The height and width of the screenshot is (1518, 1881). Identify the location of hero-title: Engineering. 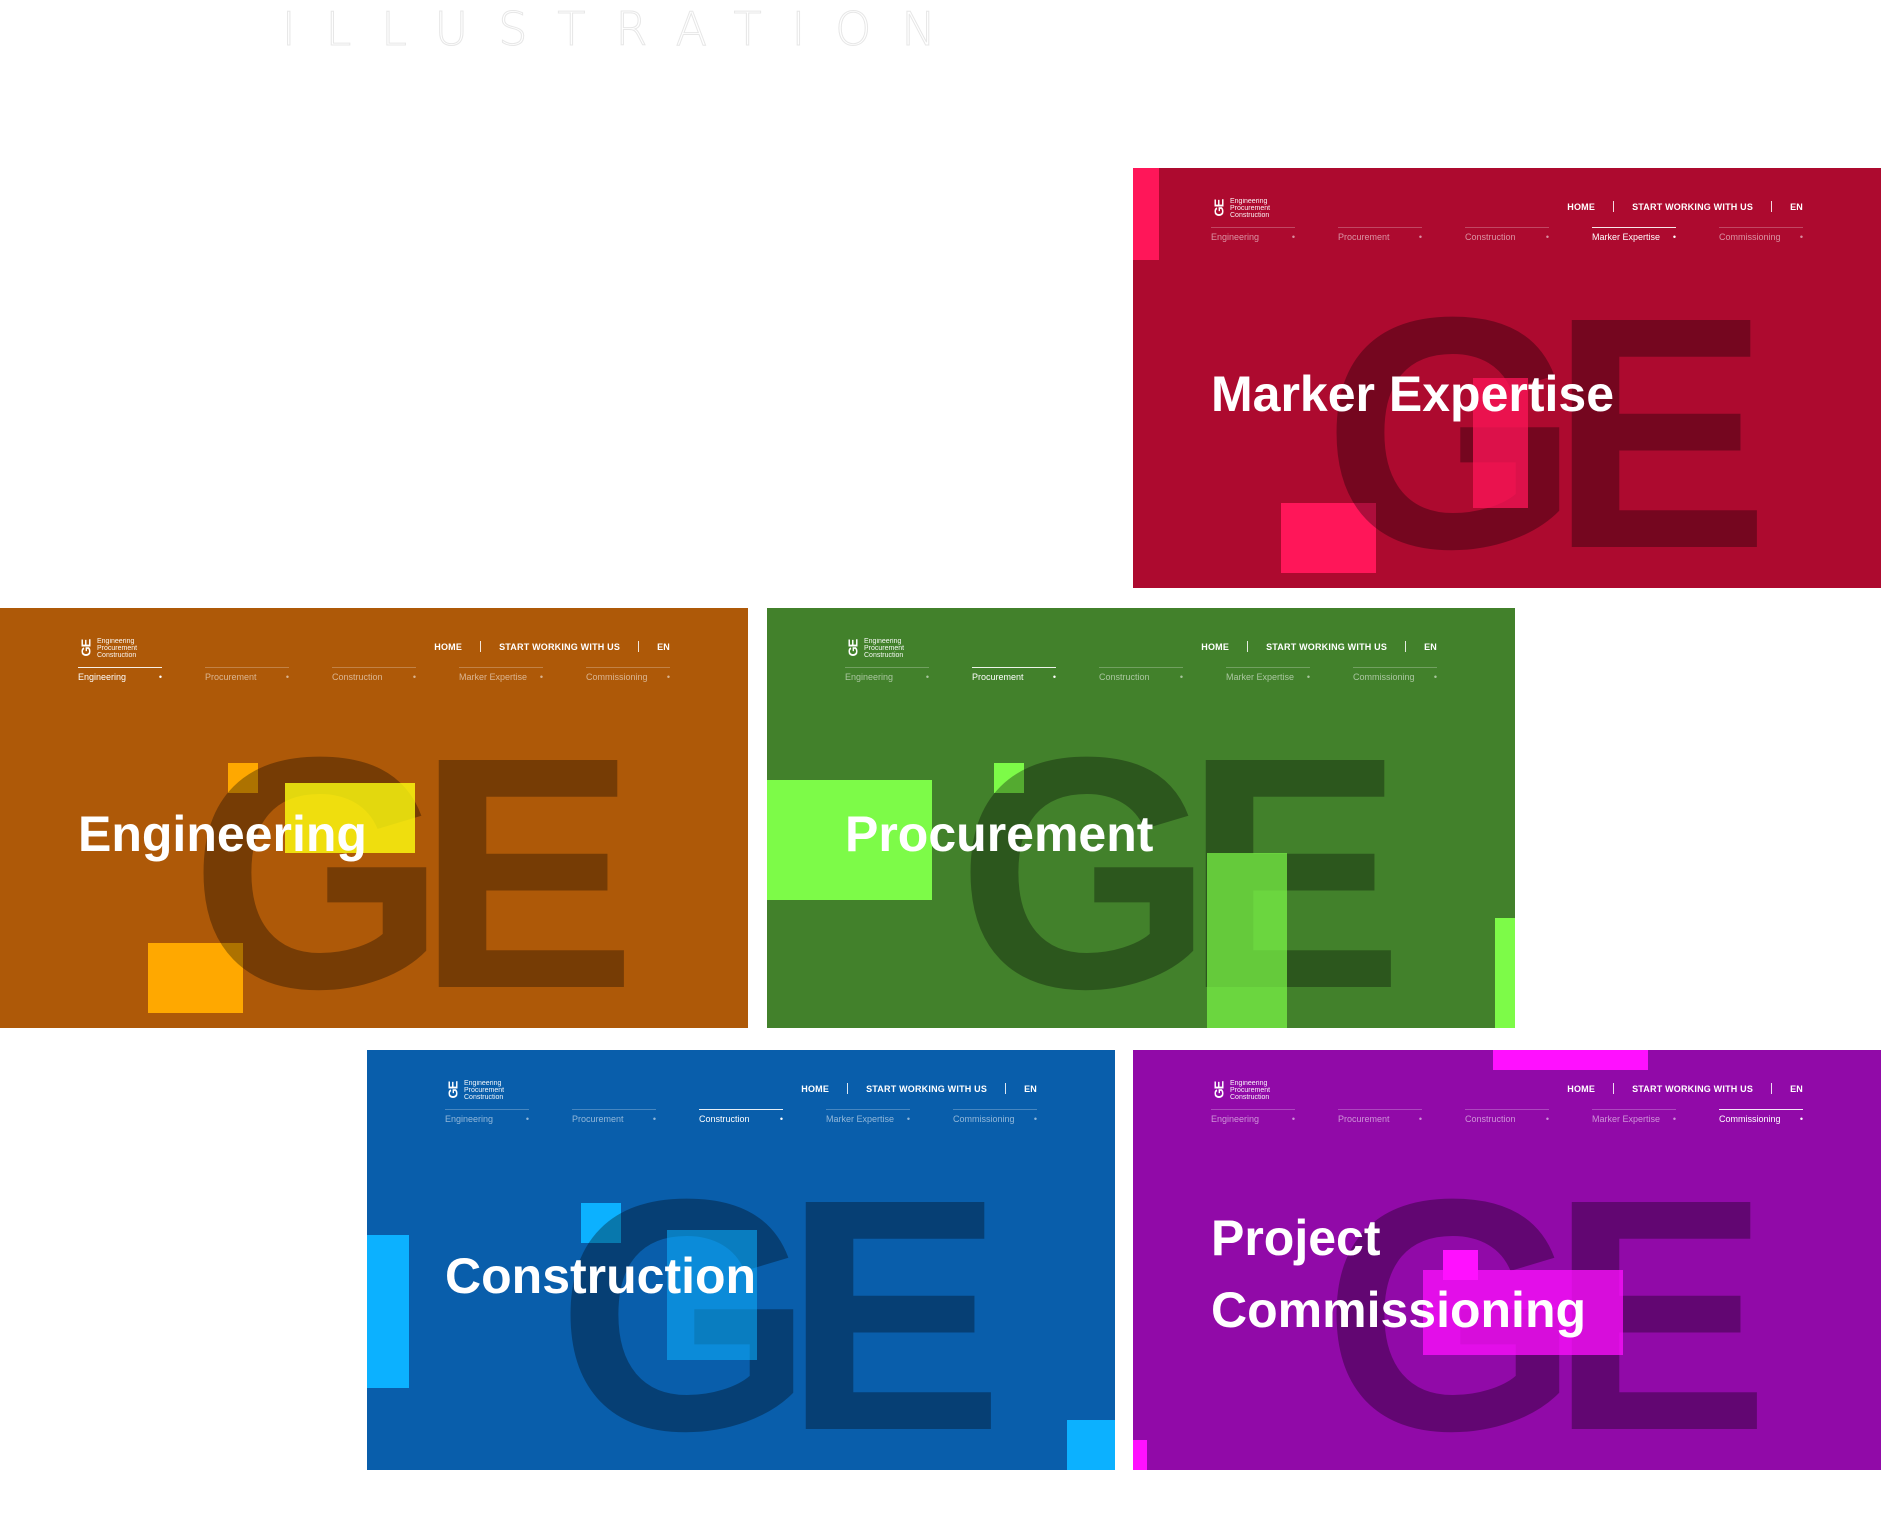
(222, 834).